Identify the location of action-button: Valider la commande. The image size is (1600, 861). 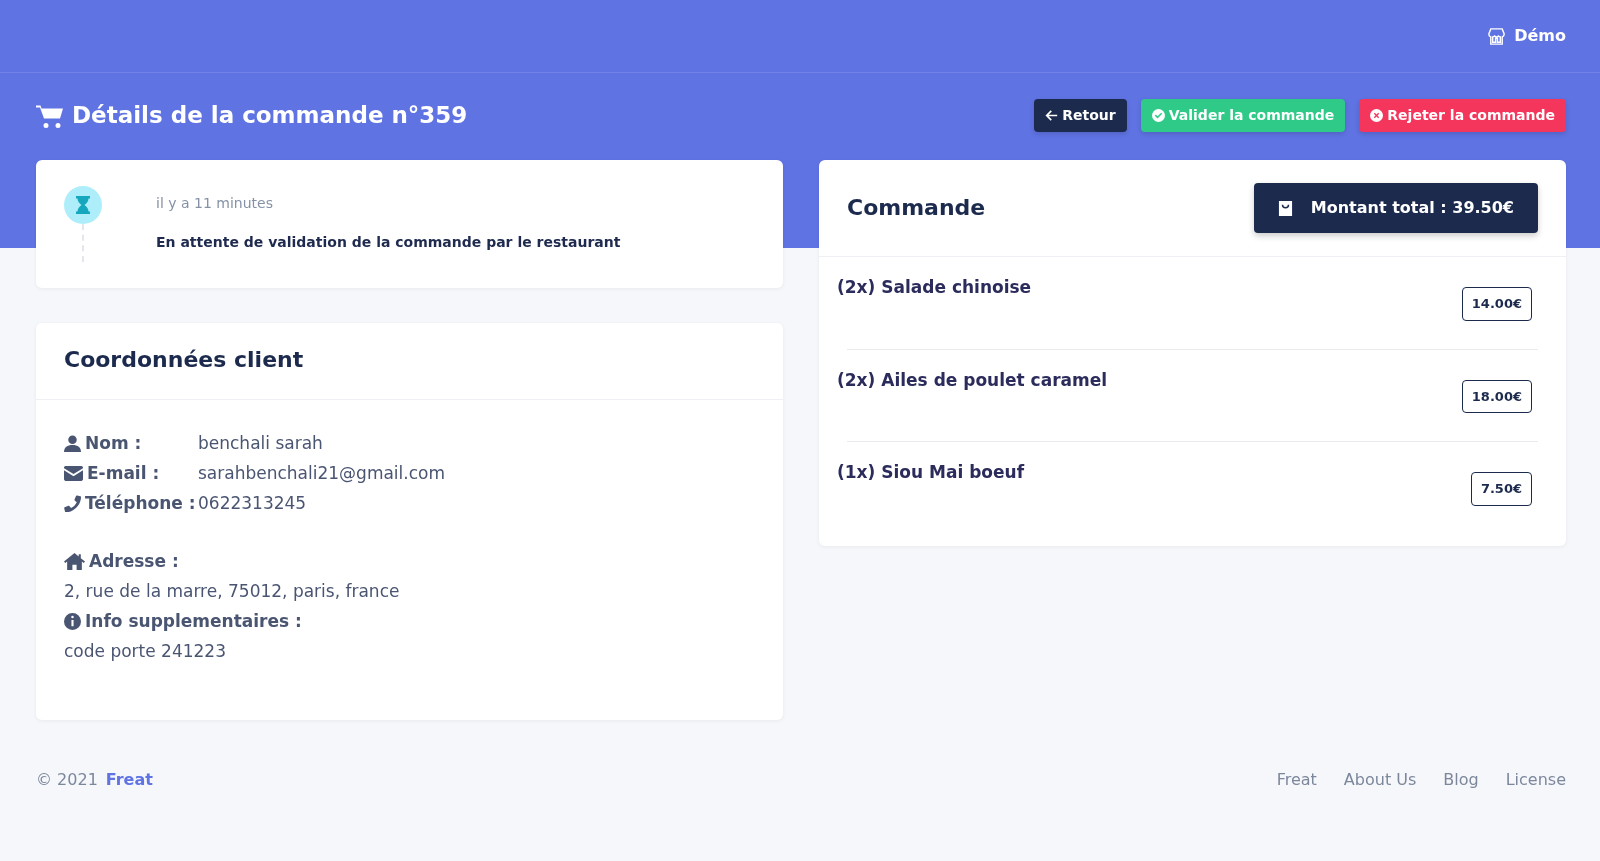
(1243, 115).